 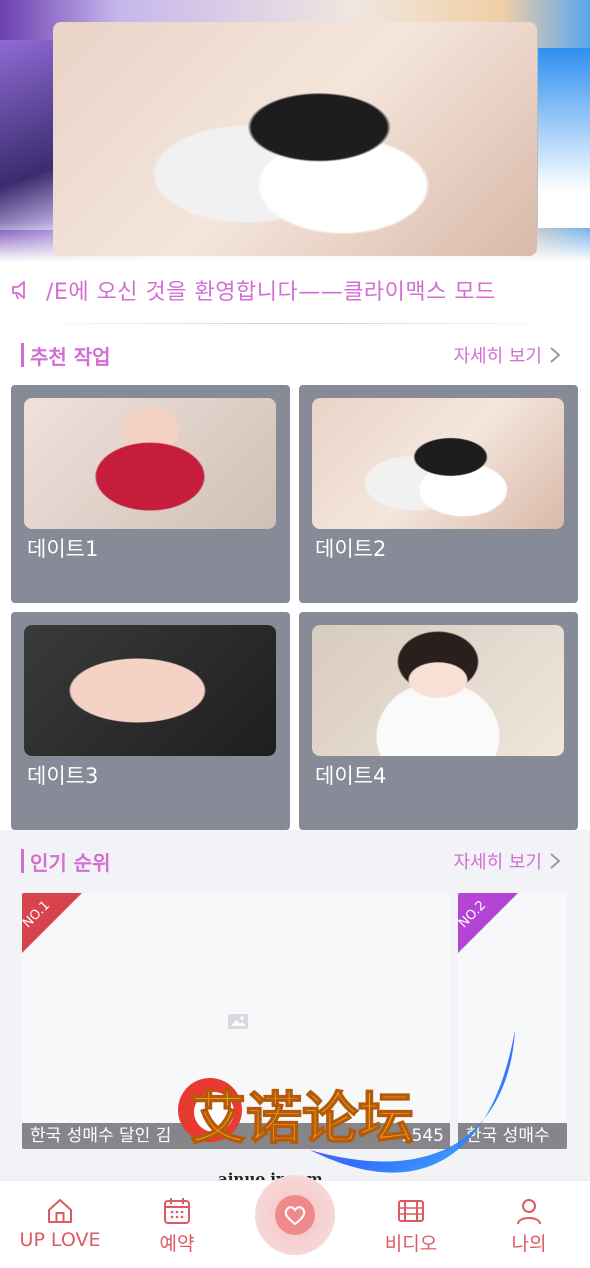 I want to click on banner-next-slide, so click(x=564, y=138).